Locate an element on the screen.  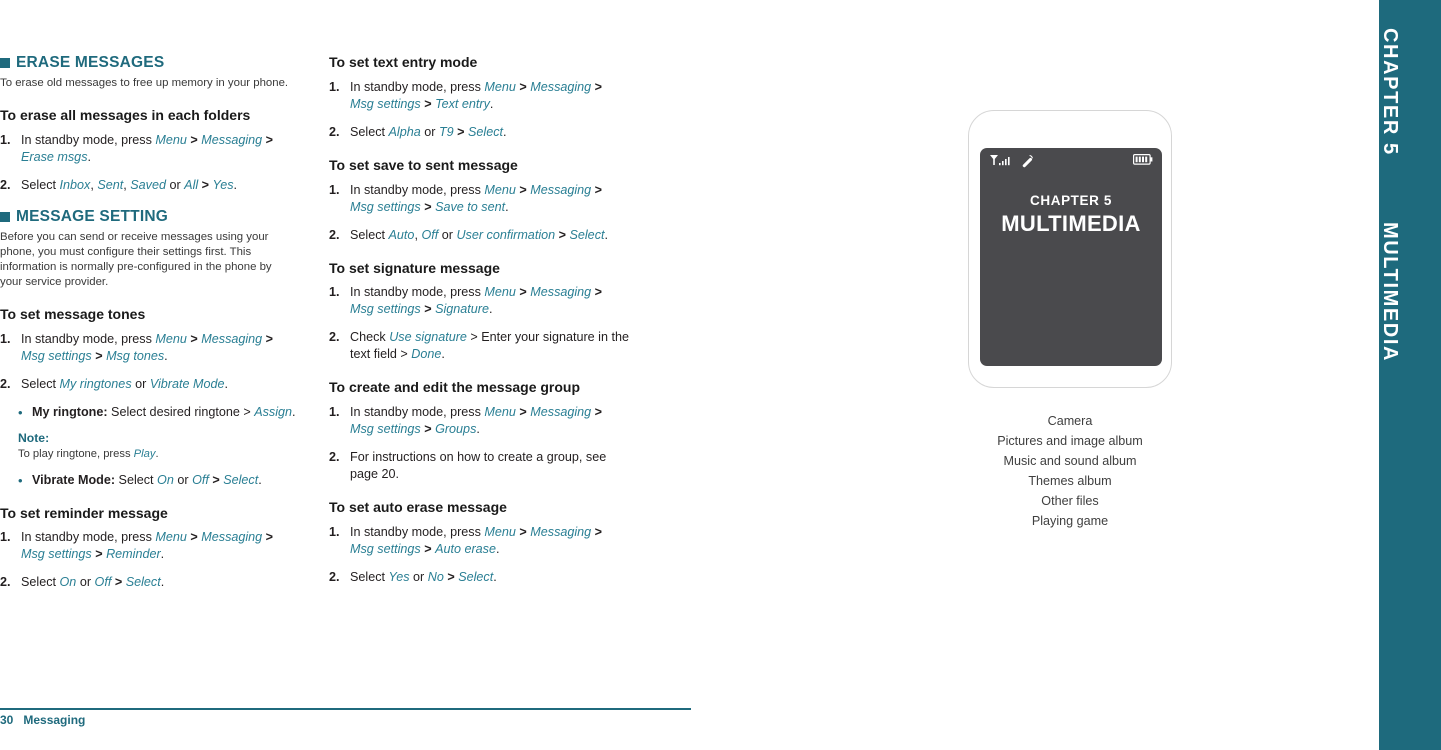
step-item: 2. Select Yes or No > Select. is located at coordinates (479, 577).